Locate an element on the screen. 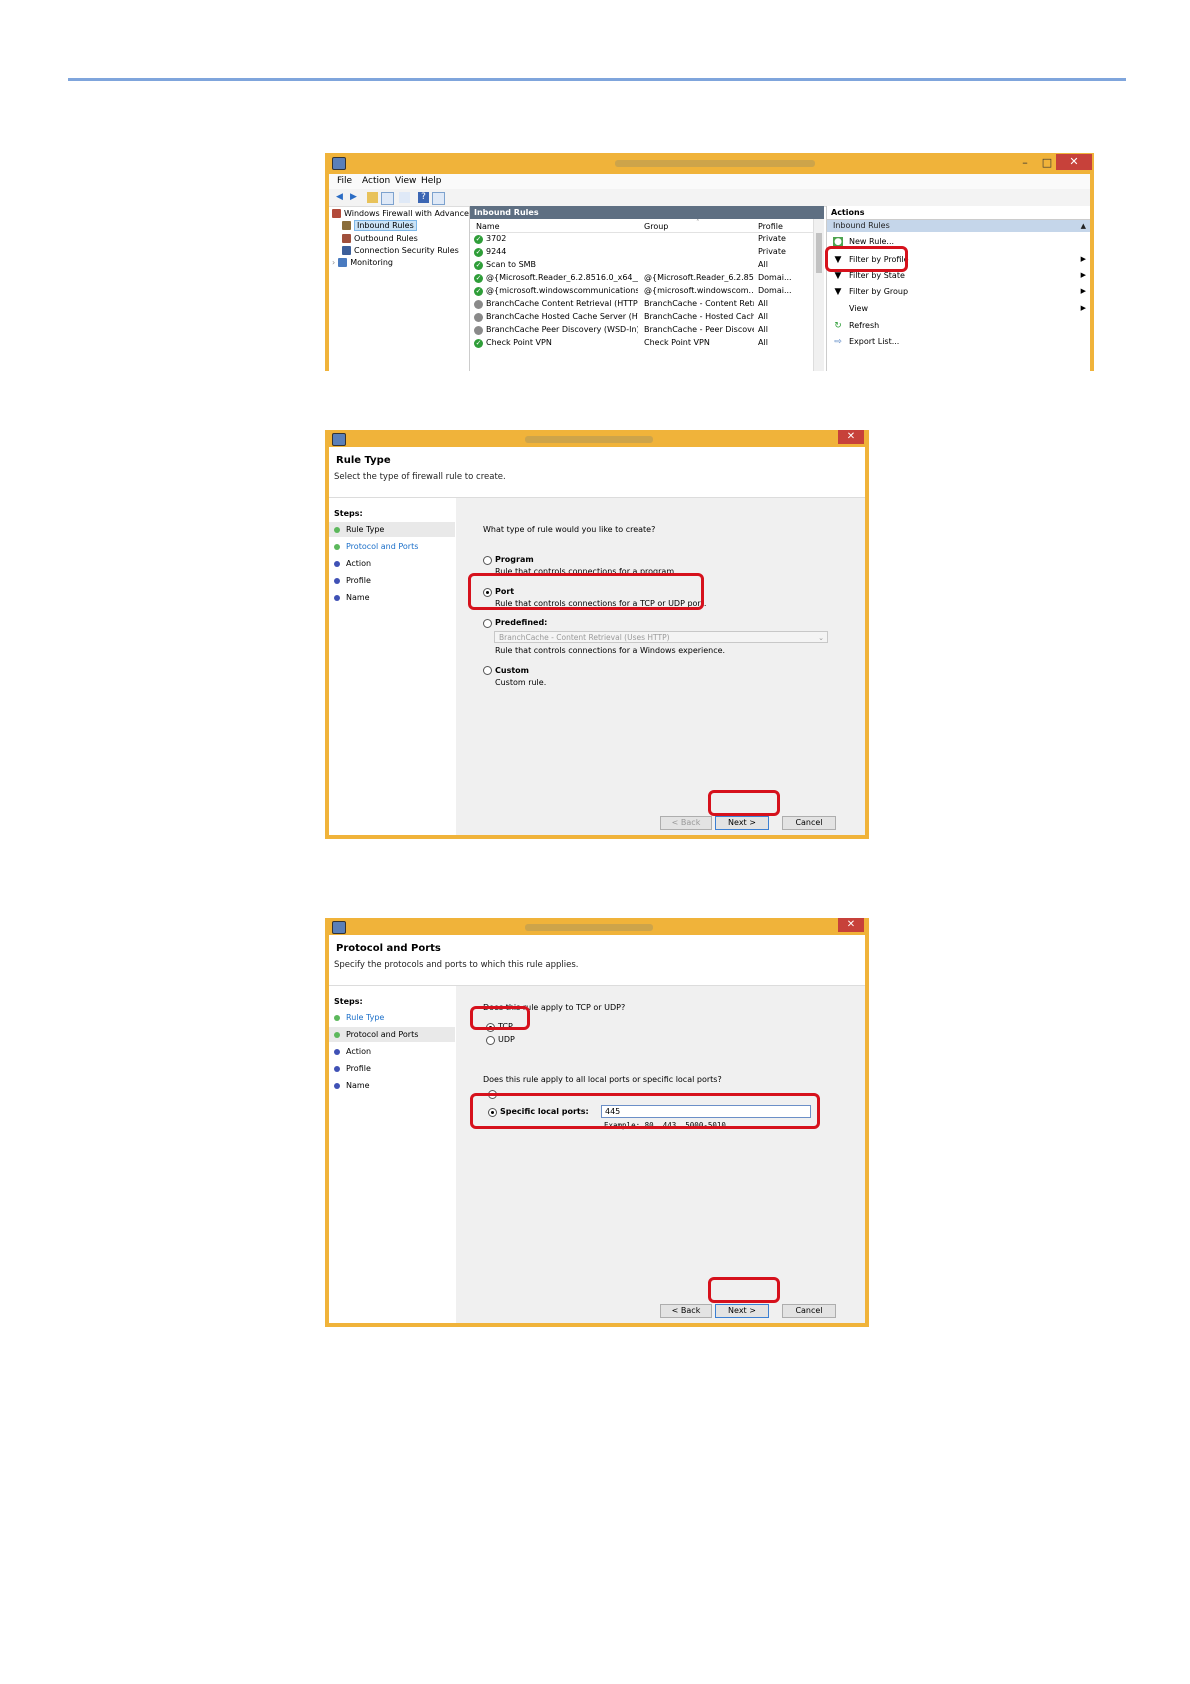 The height and width of the screenshot is (1684, 1190). table-row: ✓ Check Point VPN Check Point VPN All is located at coordinates (642, 343).